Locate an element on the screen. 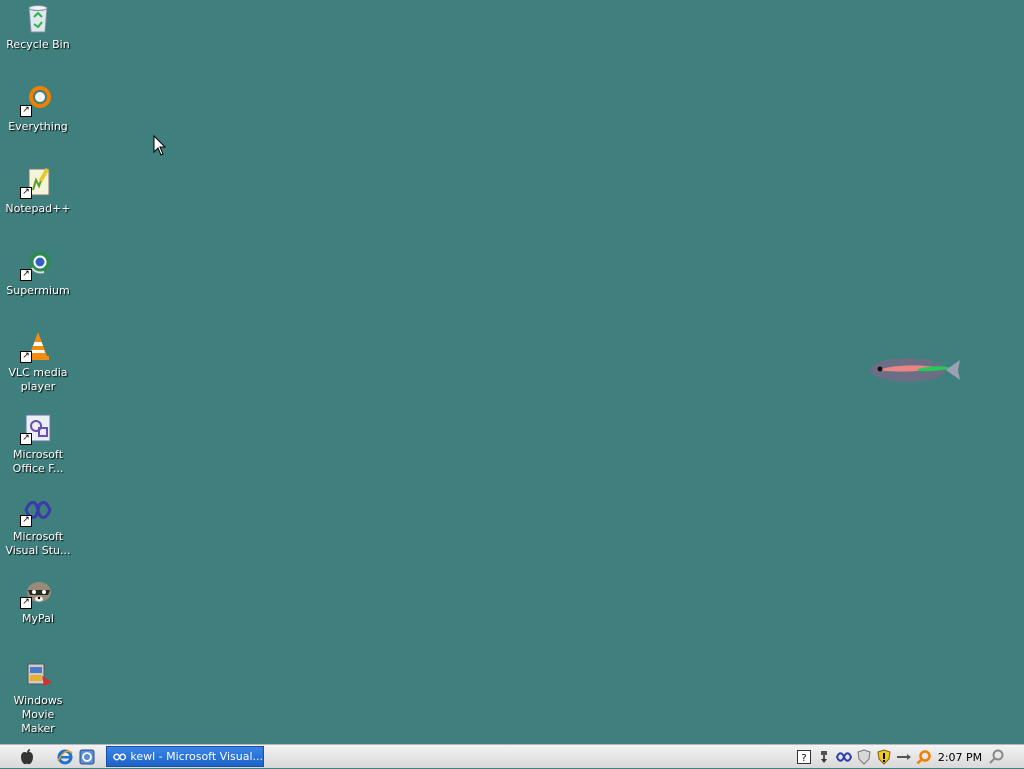 The height and width of the screenshot is (769, 1024). desktop-icon-label: Everything is located at coordinates (38, 126).